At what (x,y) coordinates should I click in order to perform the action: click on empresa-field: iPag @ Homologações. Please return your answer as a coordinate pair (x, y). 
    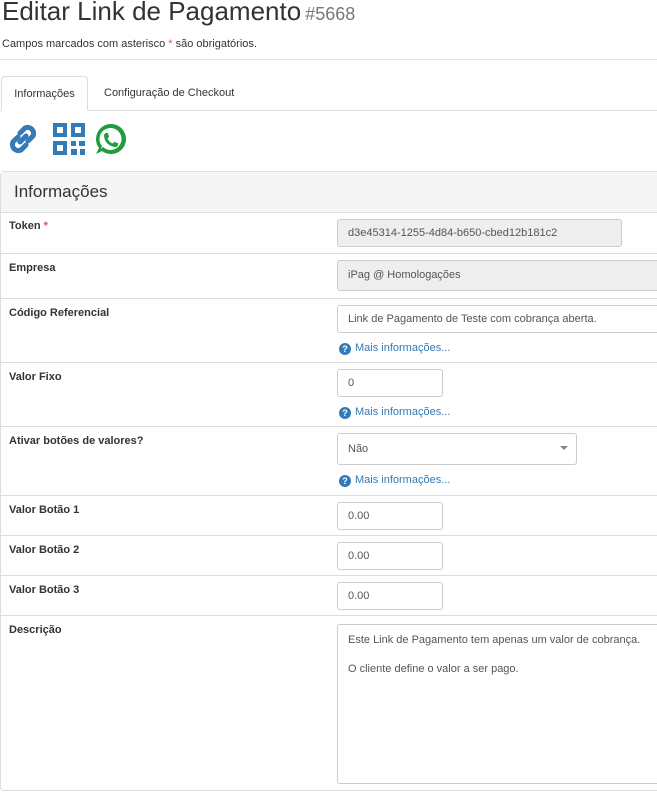
    Looking at the image, I should click on (497, 275).